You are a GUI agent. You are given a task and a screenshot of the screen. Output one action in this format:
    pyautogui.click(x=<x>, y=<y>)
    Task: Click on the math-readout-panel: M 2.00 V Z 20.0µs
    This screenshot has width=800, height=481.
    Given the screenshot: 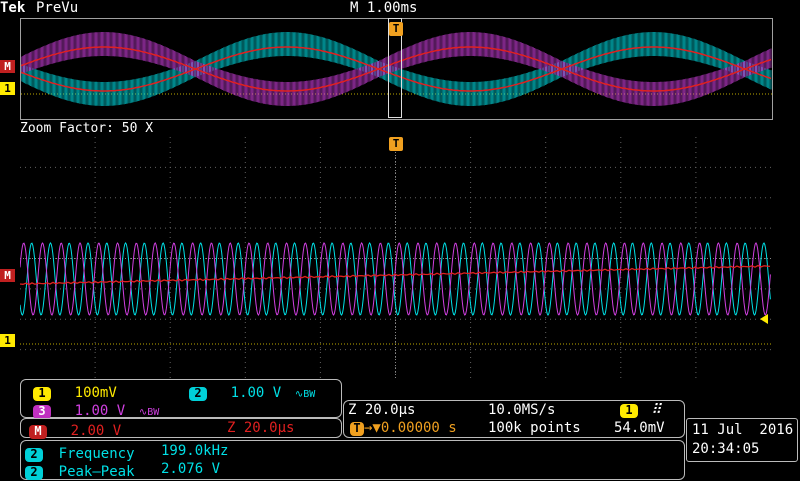 What is the action you would take?
    pyautogui.click(x=181, y=428)
    